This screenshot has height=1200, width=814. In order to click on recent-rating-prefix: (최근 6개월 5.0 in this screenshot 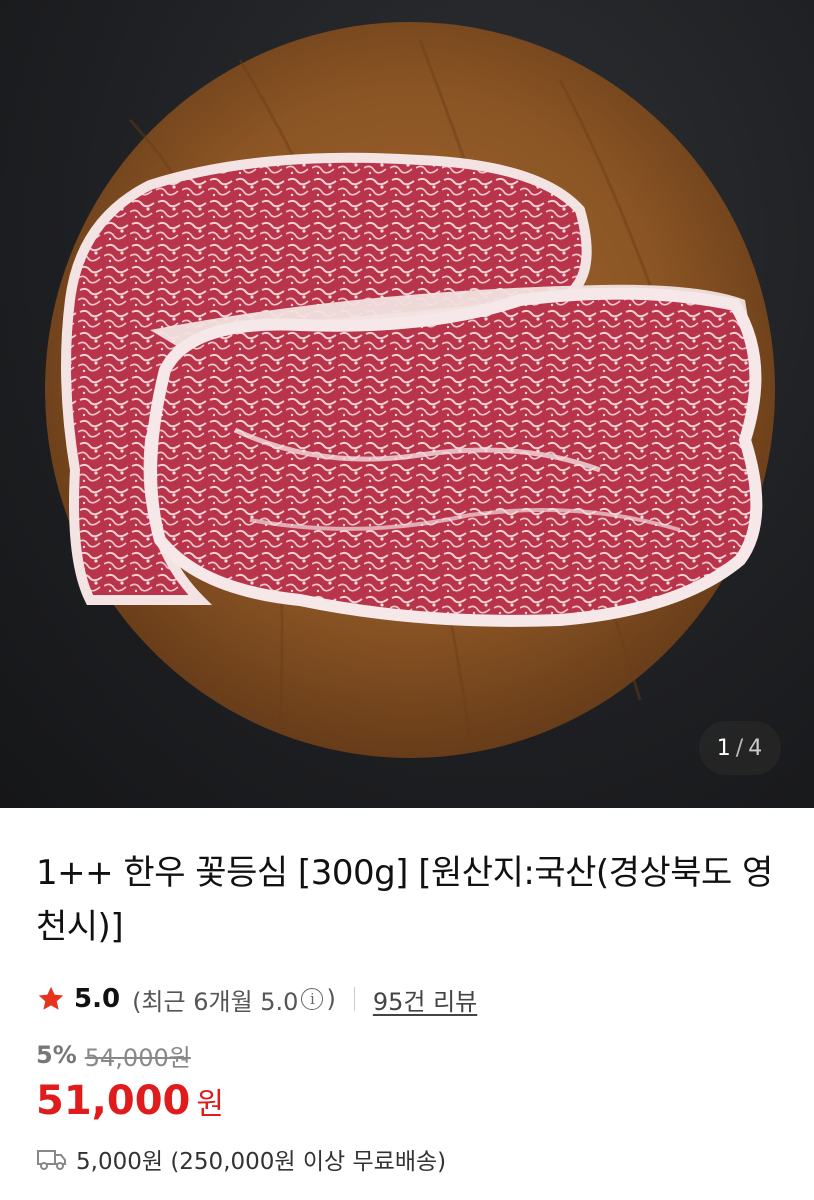, I will do `click(215, 1001)`.